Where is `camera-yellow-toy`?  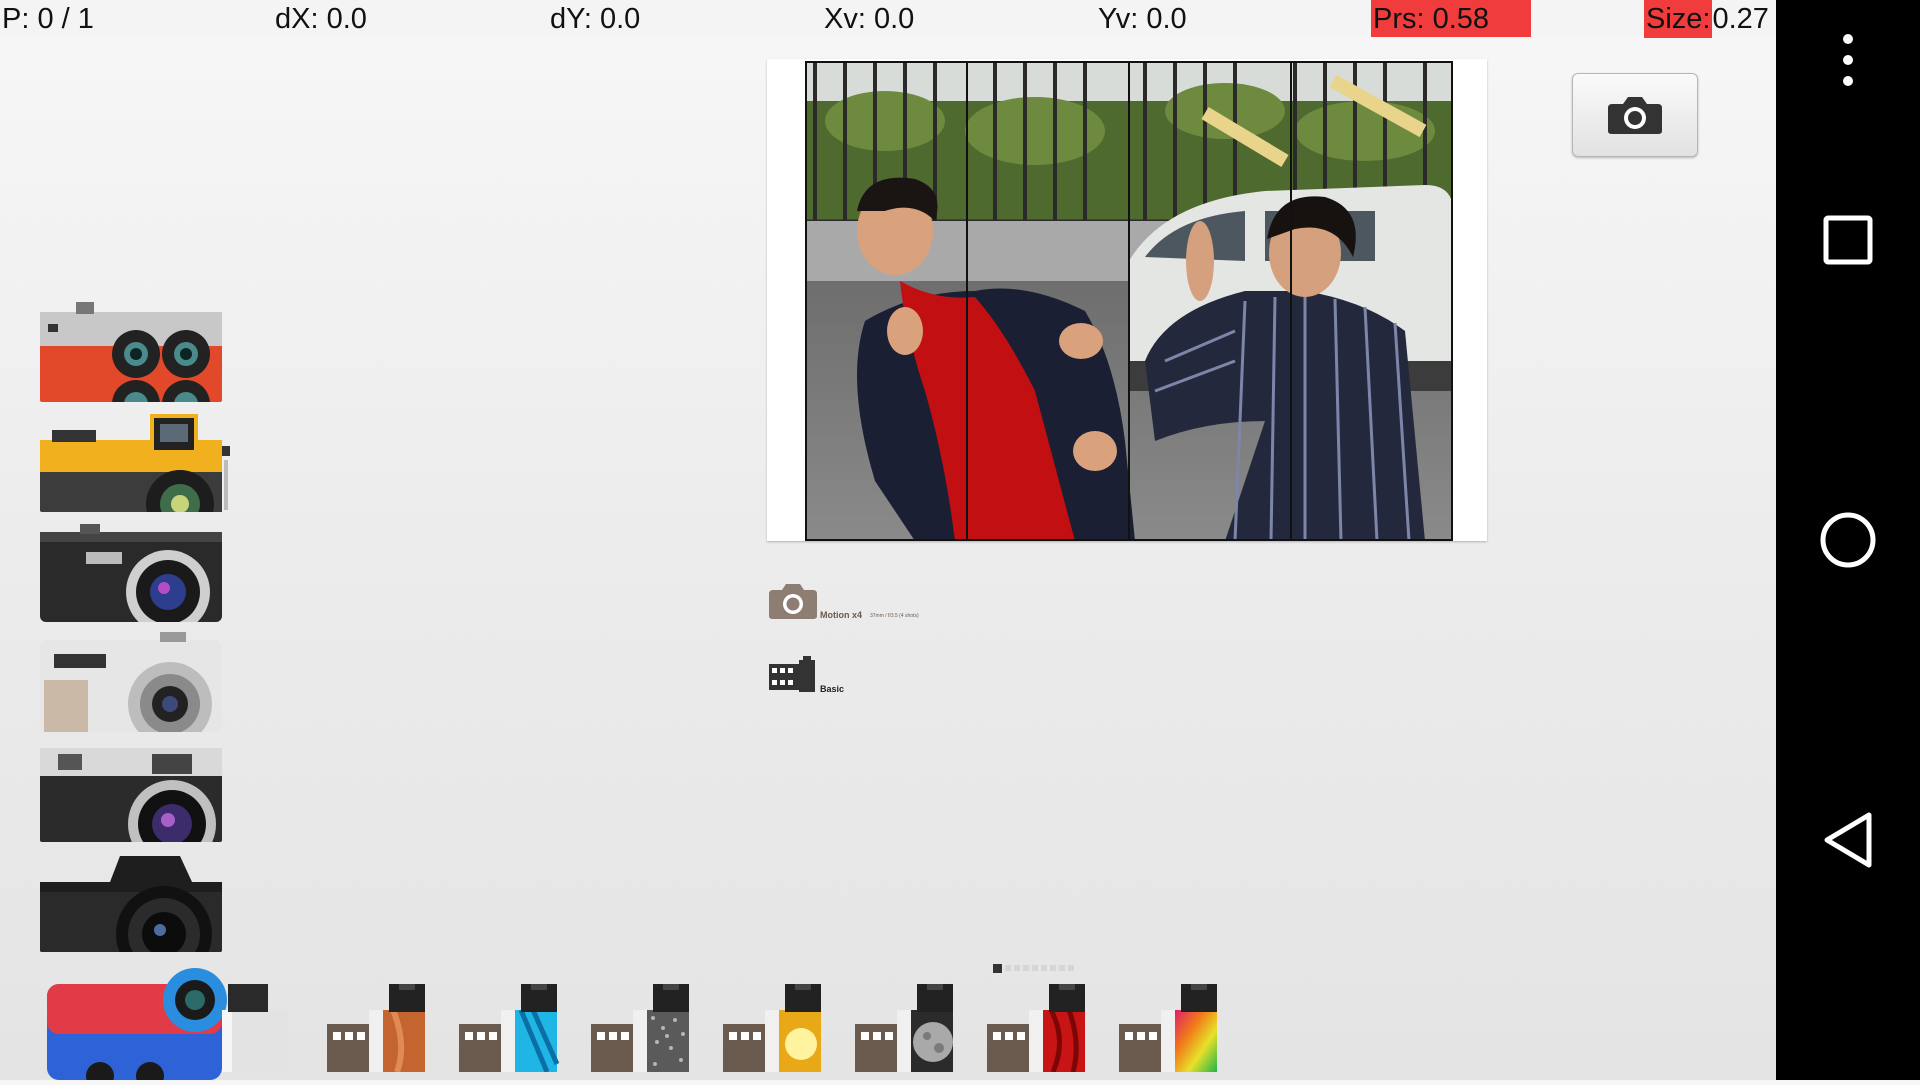
camera-yellow-toy is located at coordinates (136, 462).